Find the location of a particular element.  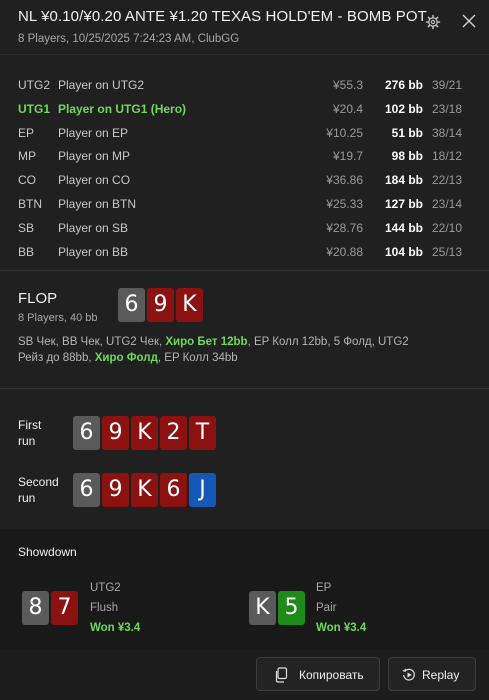

player-stack: ¥25.33 is located at coordinates (344, 204).